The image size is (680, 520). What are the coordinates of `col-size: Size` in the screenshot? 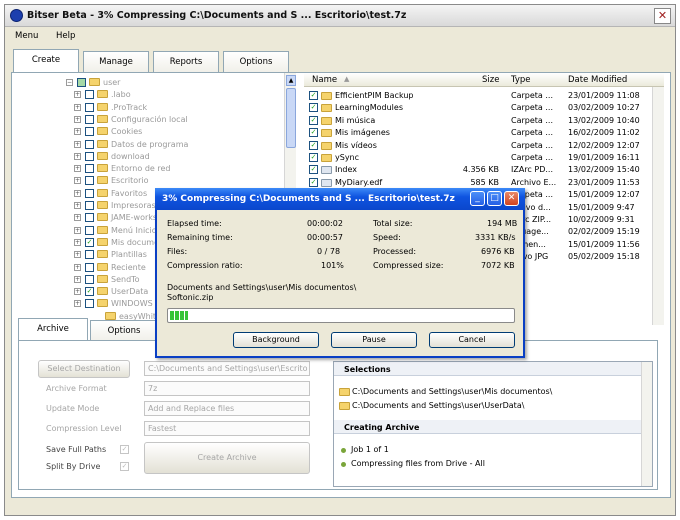 It's located at (490, 80).